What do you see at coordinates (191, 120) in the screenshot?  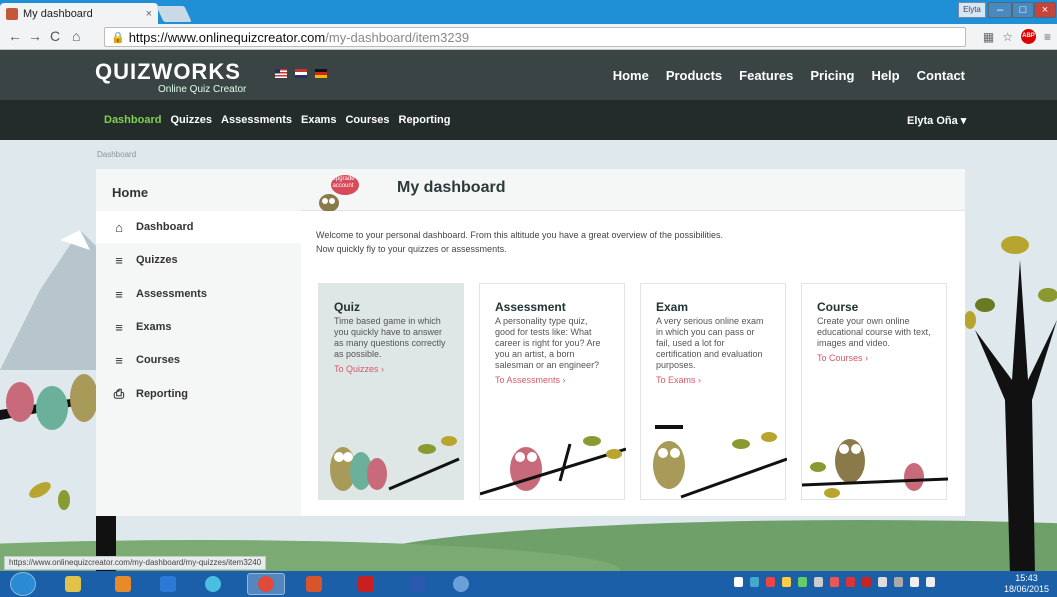 I see `subnav-quizzes: Quizzes` at bounding box center [191, 120].